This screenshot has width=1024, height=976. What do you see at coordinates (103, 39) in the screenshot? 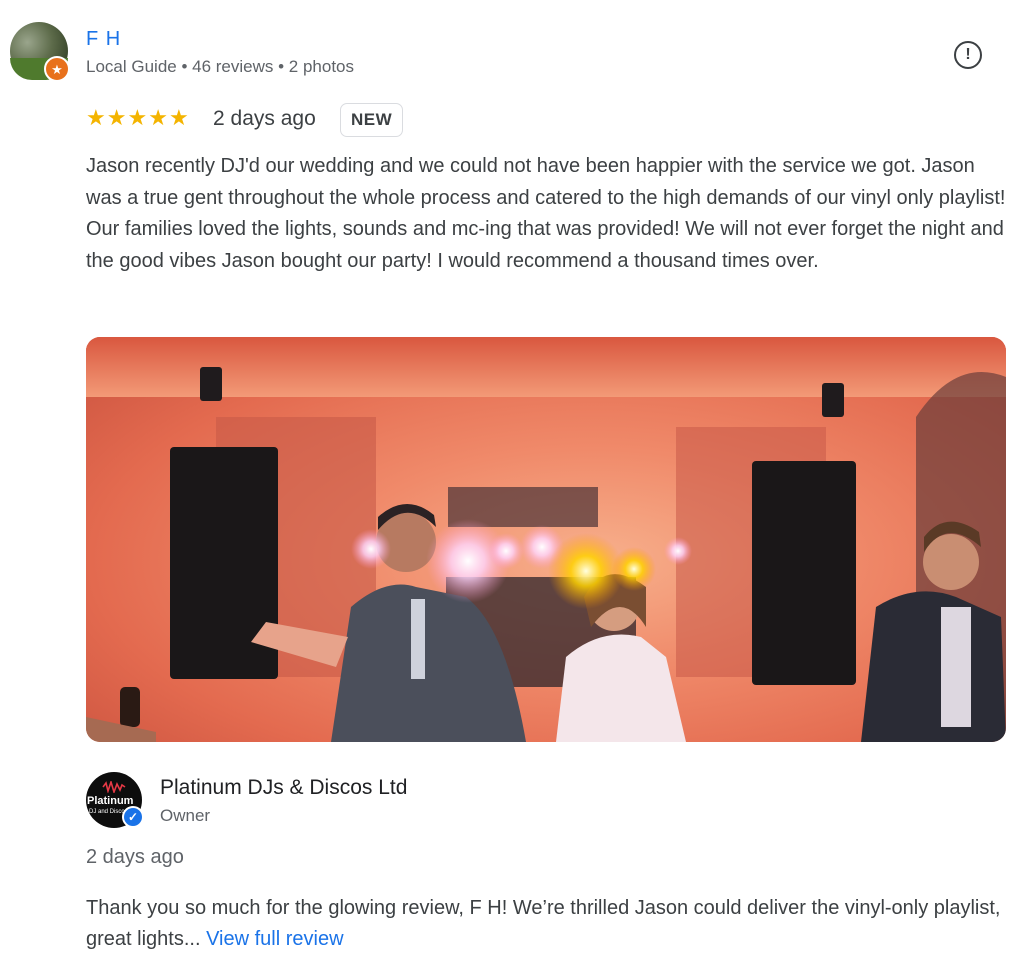
I see `reviewer-name: F H` at bounding box center [103, 39].